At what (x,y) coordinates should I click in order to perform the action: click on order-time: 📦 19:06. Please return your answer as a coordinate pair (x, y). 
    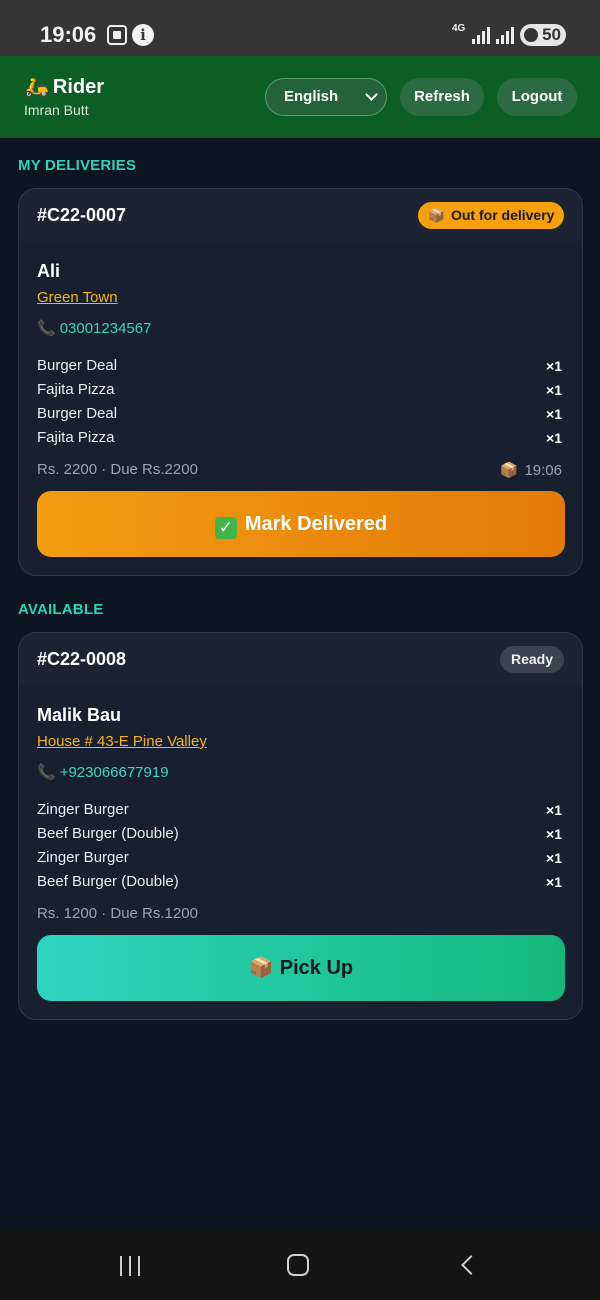
    Looking at the image, I should click on (531, 470).